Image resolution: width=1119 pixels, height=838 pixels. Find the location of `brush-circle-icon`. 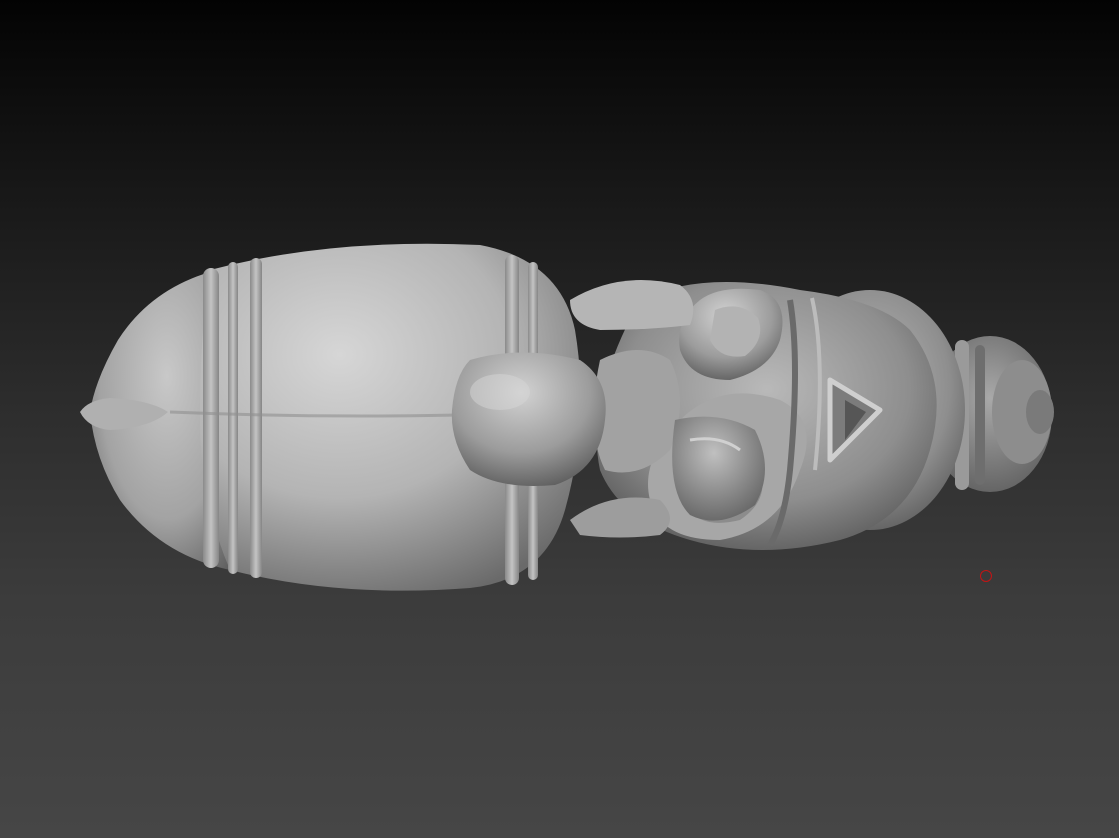

brush-circle-icon is located at coordinates (986, 576).